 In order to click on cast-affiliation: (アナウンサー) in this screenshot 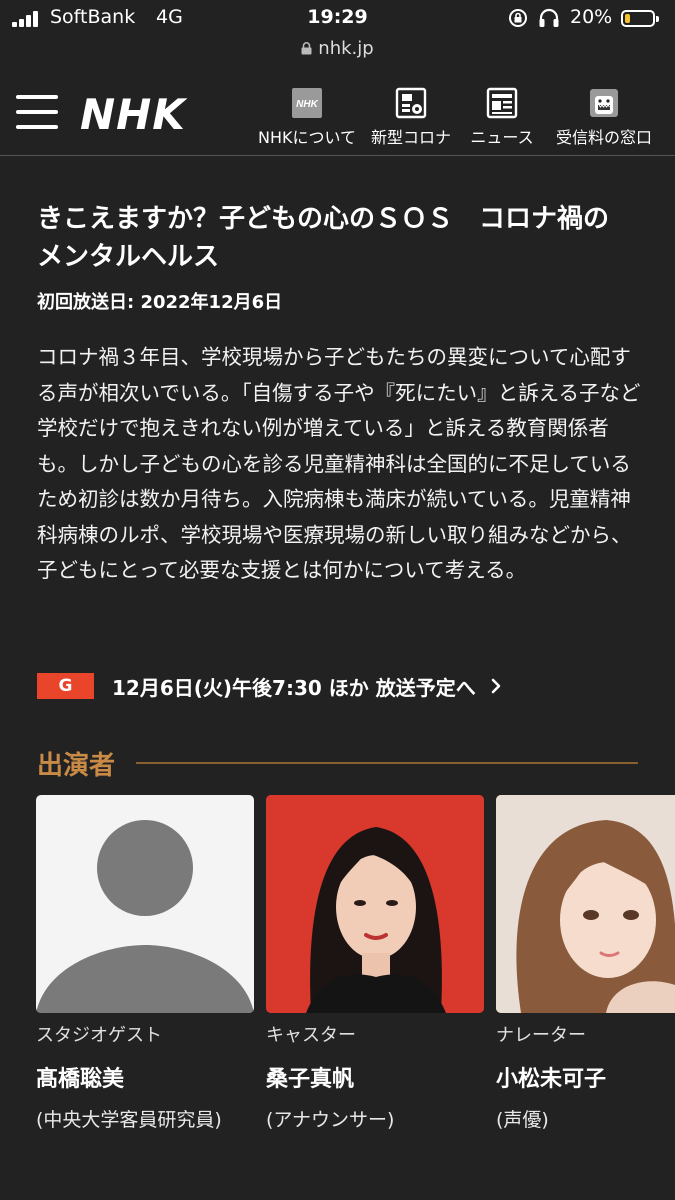, I will do `click(330, 1120)`.